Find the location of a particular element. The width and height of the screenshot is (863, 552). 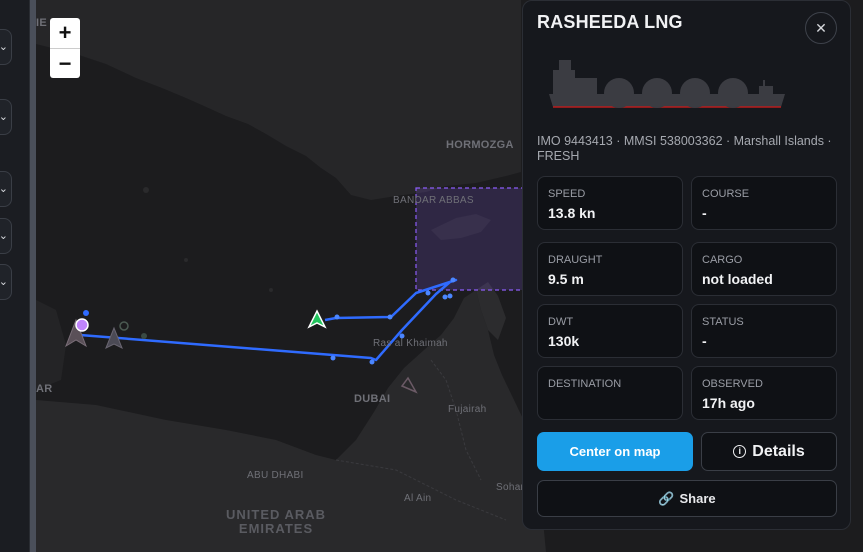

map-label-uae: UNITED ARAB EMIRATES is located at coordinates (276, 521).